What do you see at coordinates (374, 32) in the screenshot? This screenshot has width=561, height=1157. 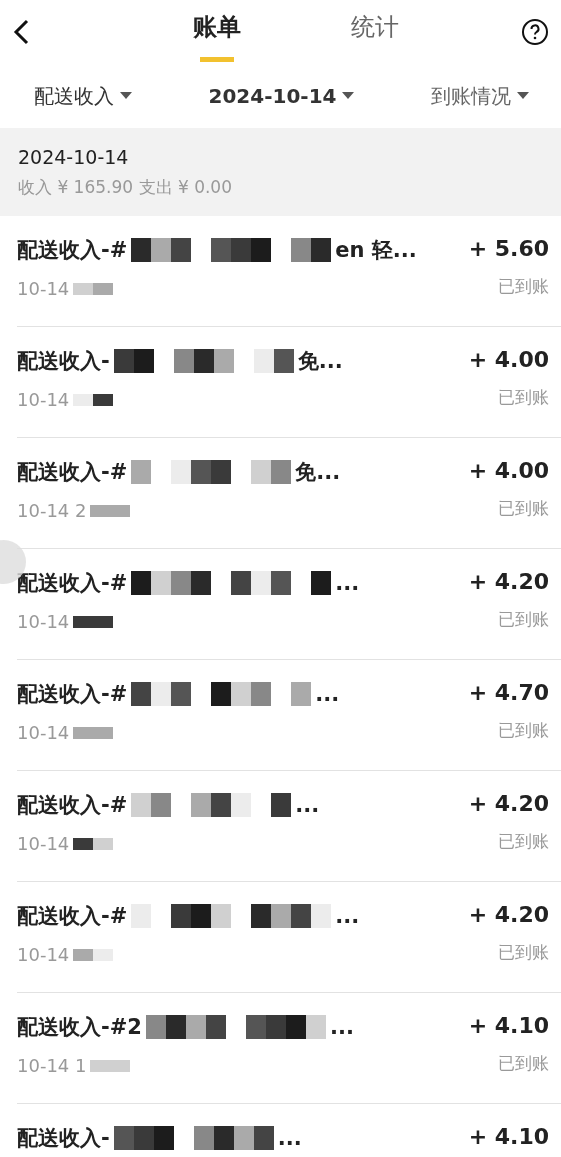 I see `tab: 统计` at bounding box center [374, 32].